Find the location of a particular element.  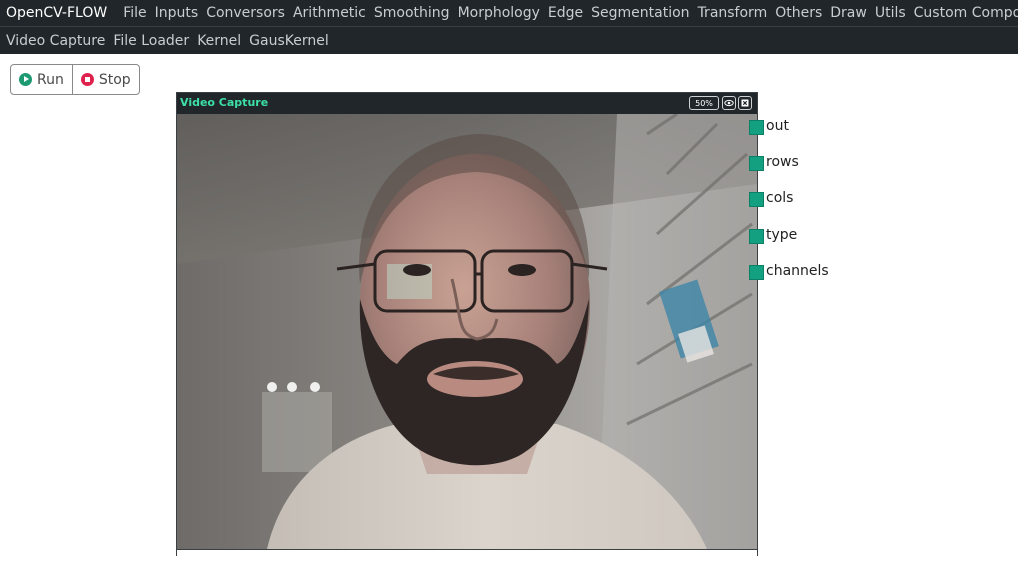

menu-transform: Transform is located at coordinates (733, 13).